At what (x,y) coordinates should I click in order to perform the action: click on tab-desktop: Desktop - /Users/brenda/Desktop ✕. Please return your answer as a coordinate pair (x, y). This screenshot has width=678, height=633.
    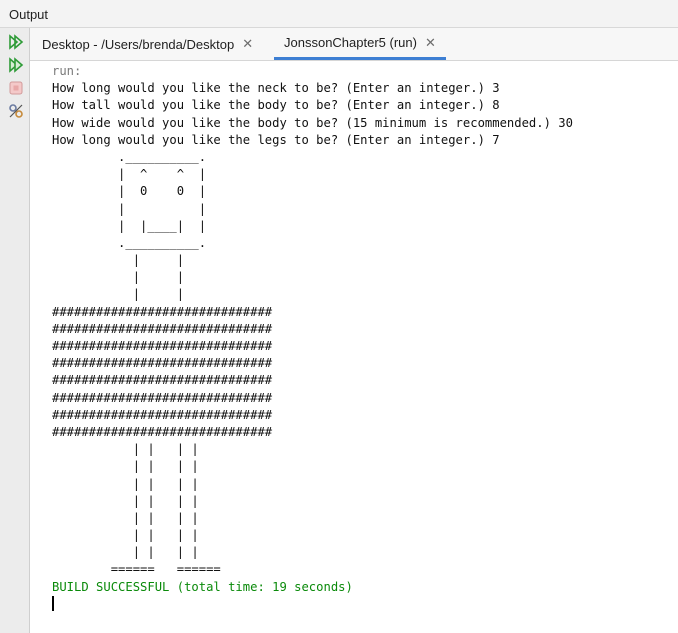
    Looking at the image, I should click on (147, 44).